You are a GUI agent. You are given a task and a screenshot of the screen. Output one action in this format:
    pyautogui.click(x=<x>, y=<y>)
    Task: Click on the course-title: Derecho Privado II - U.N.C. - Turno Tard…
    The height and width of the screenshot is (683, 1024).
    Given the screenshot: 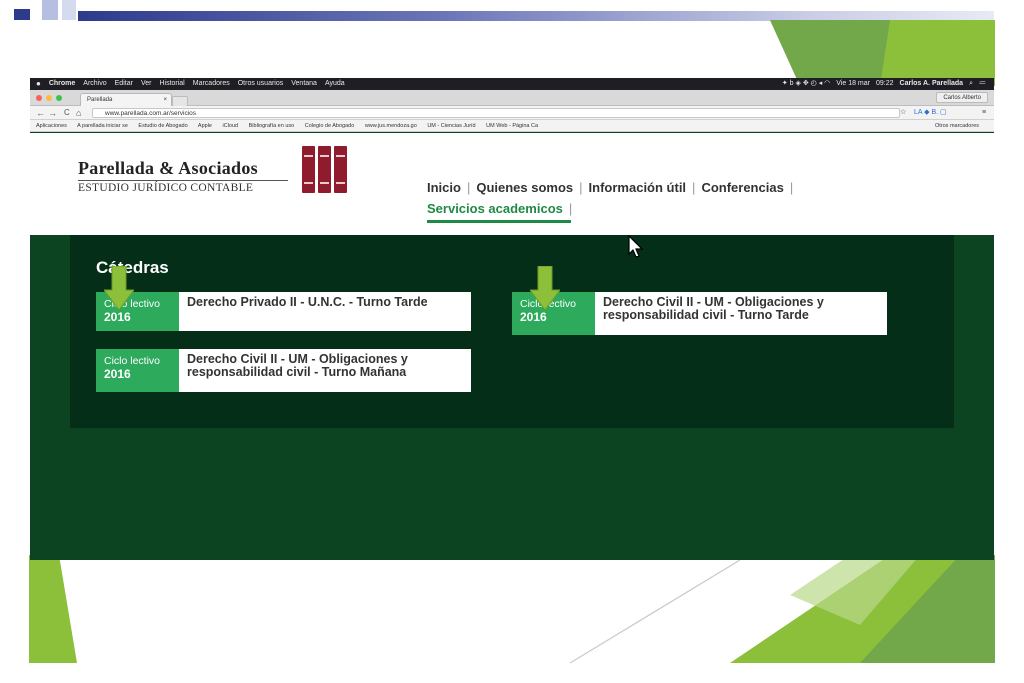 What is the action you would take?
    pyautogui.click(x=325, y=311)
    